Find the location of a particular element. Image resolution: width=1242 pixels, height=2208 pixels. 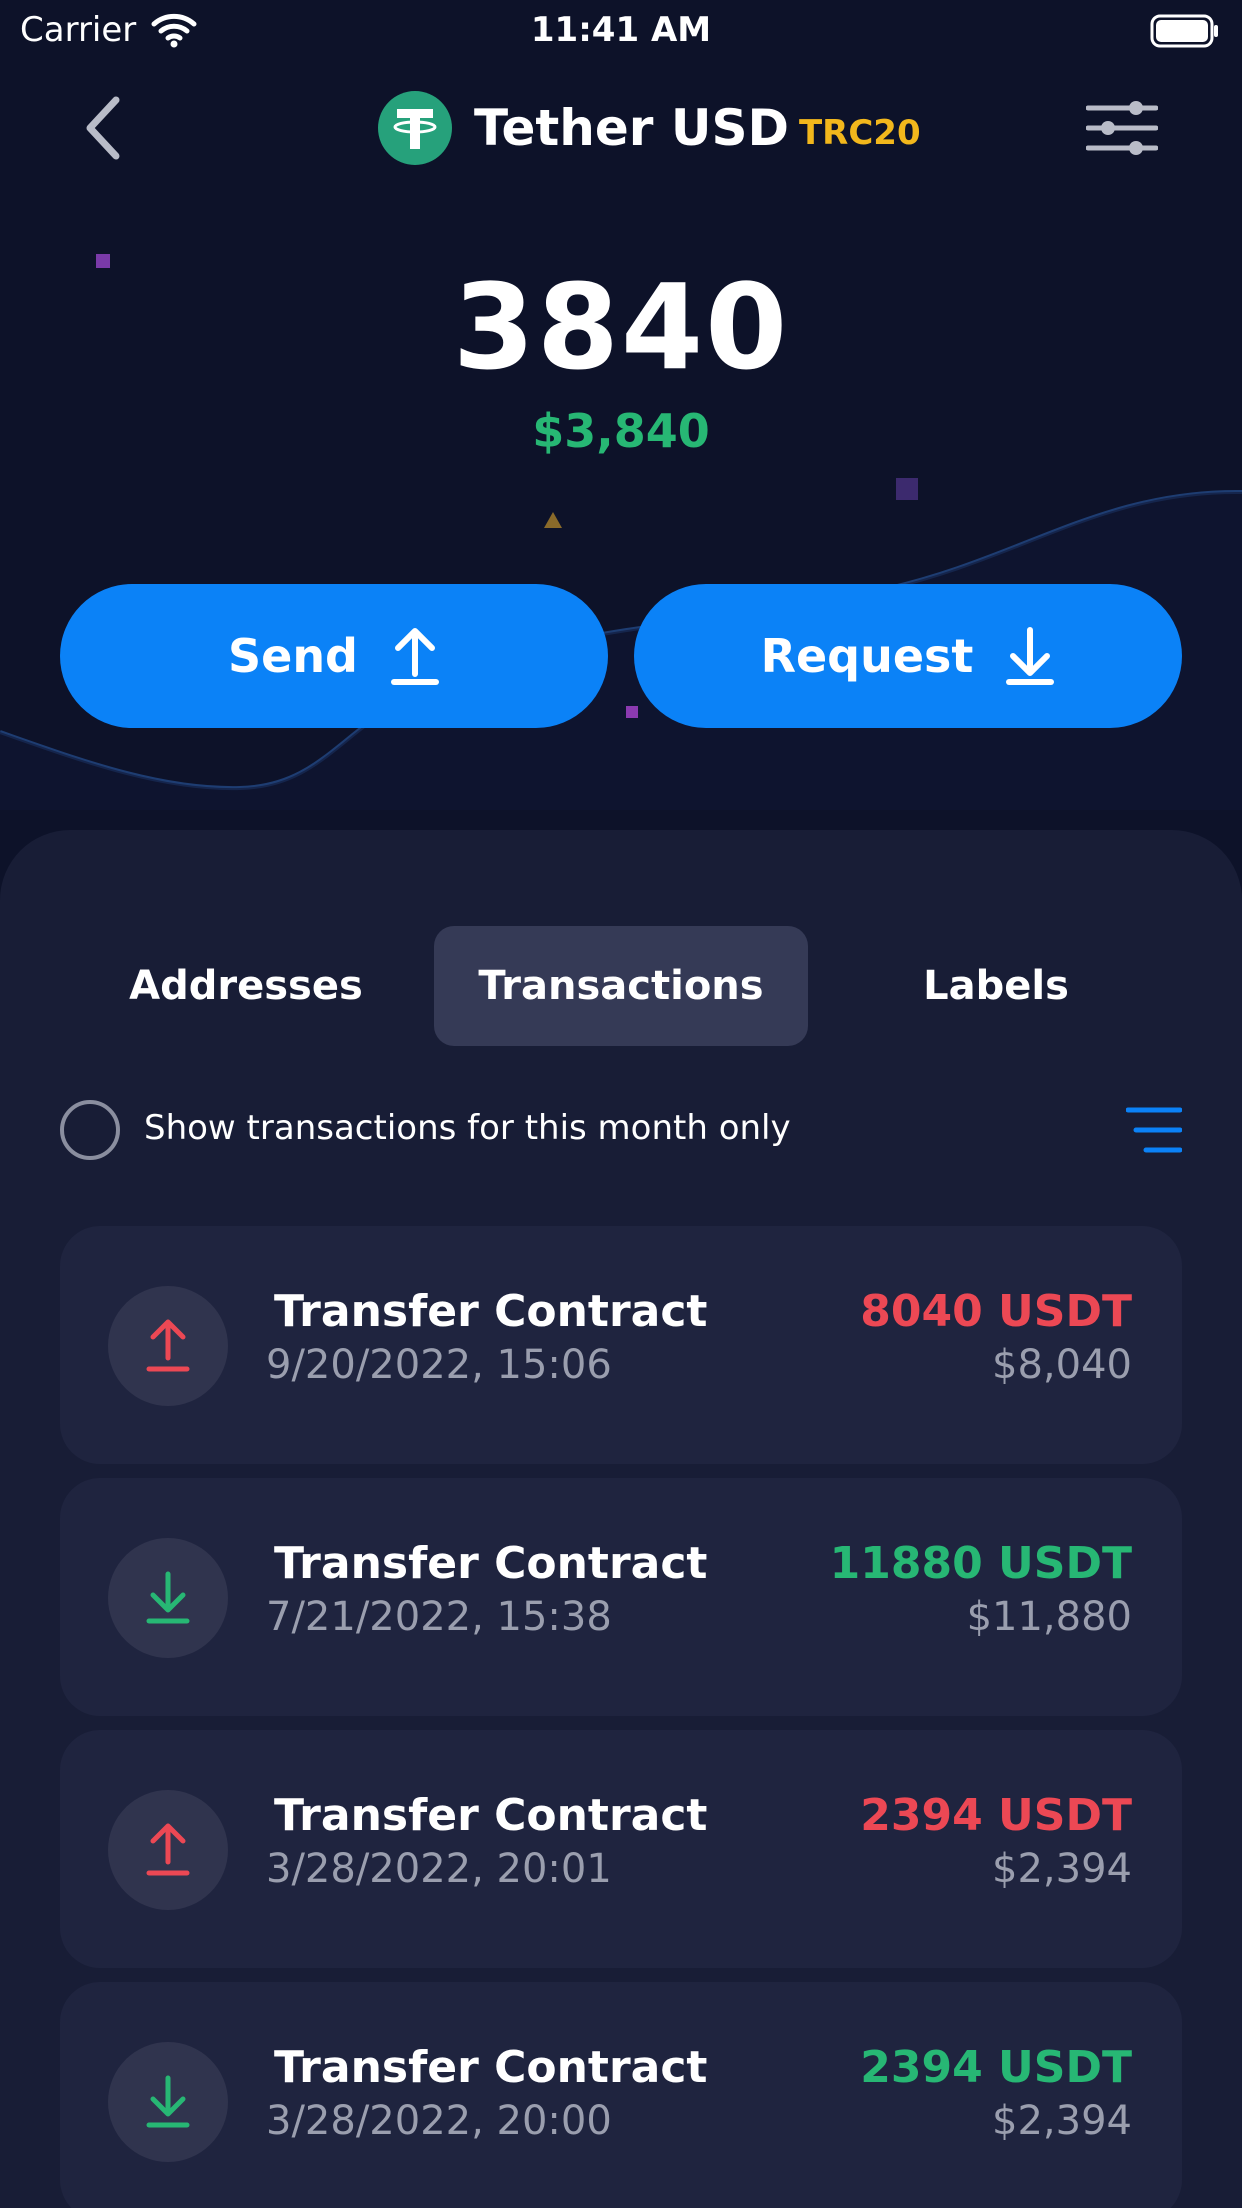

network-badge: TRC20 is located at coordinates (859, 133).